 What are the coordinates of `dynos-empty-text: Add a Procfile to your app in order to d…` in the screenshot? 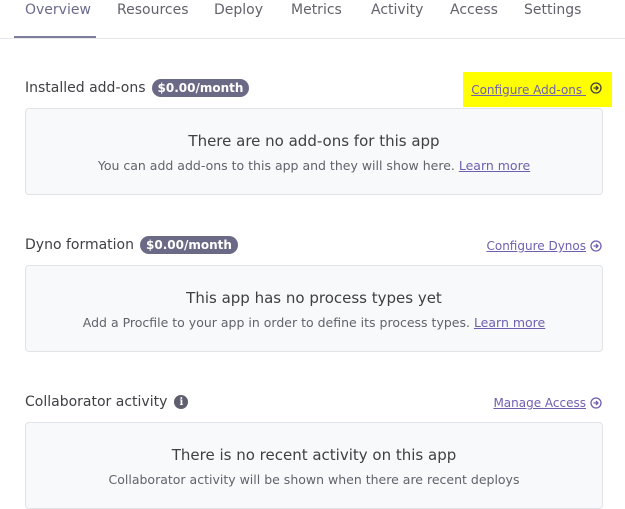 It's located at (276, 322).